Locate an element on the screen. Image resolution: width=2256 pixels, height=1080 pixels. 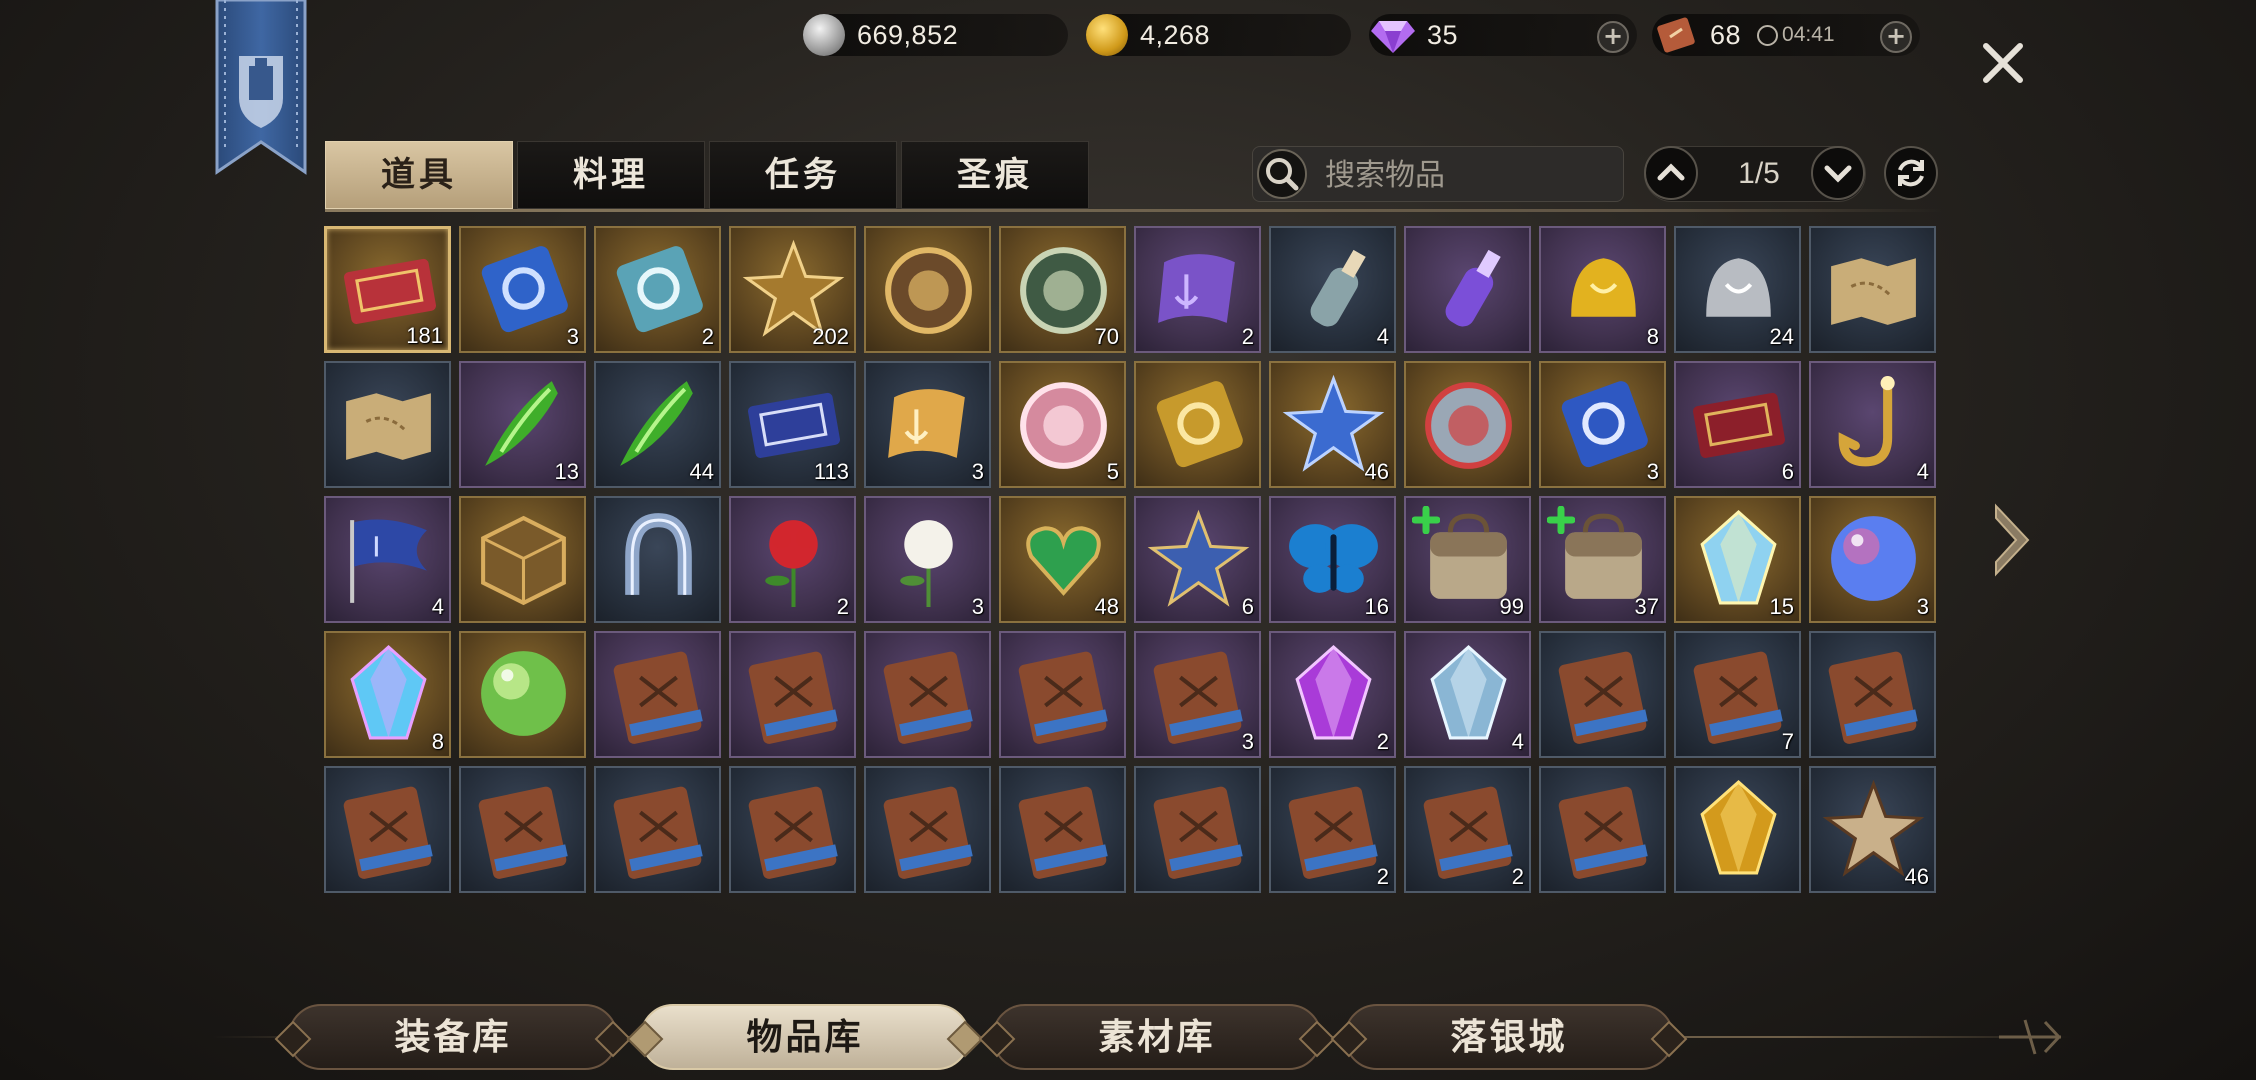
item-slot: 7 is located at coordinates (1737, 694).